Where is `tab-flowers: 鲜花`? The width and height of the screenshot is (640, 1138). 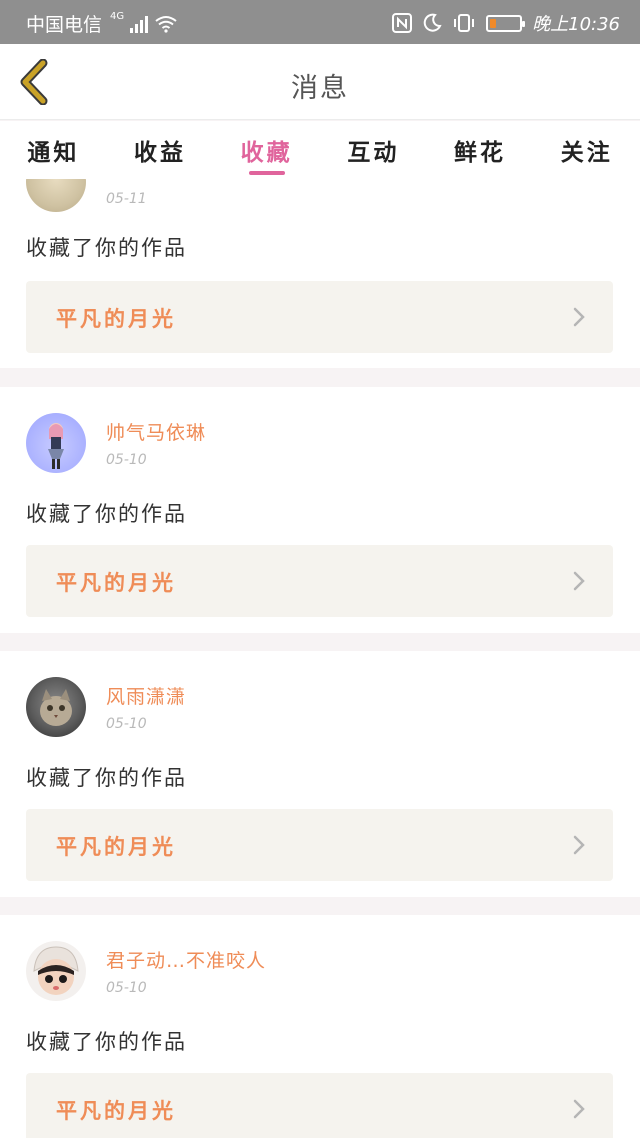 tab-flowers: 鲜花 is located at coordinates (480, 150).